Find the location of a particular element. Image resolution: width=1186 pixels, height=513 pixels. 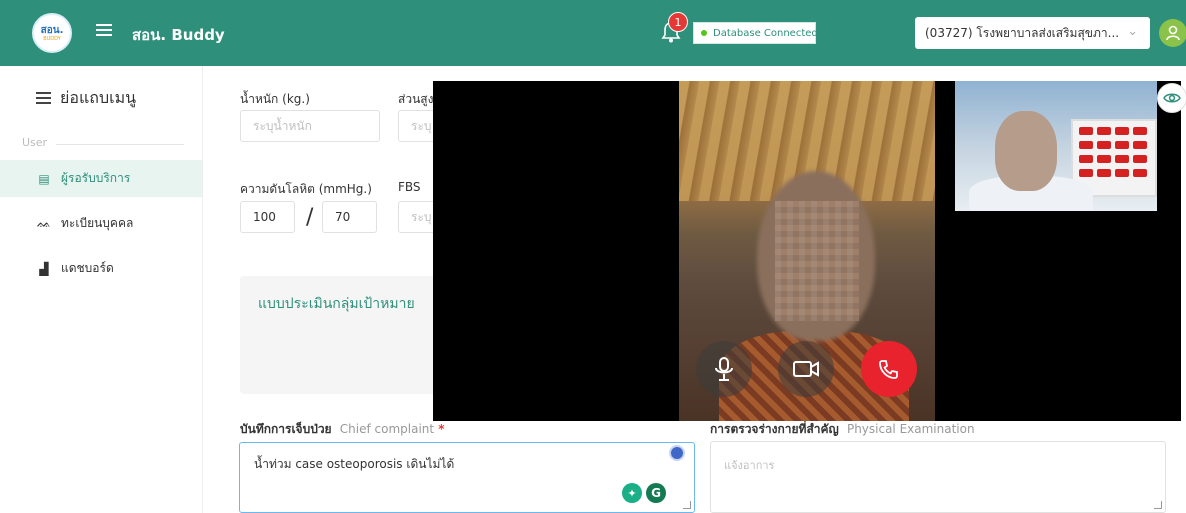

database-status-badge: Database Connected is located at coordinates (755, 33).